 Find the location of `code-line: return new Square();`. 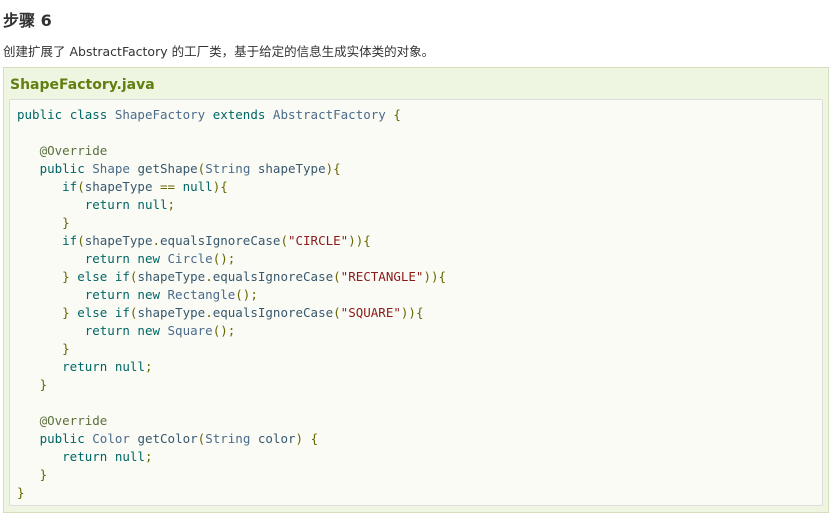

code-line: return new Square(); is located at coordinates (160, 330).